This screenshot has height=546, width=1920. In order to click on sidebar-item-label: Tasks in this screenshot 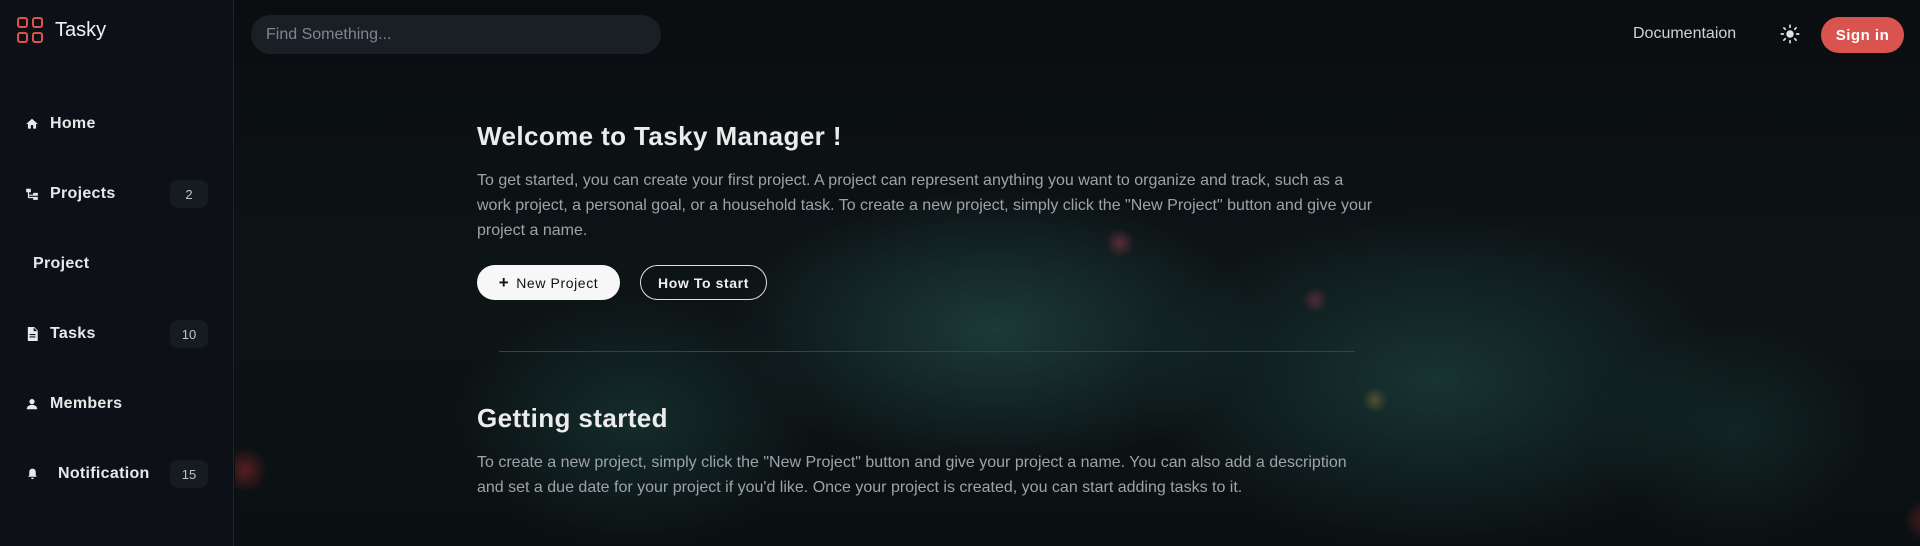, I will do `click(73, 333)`.